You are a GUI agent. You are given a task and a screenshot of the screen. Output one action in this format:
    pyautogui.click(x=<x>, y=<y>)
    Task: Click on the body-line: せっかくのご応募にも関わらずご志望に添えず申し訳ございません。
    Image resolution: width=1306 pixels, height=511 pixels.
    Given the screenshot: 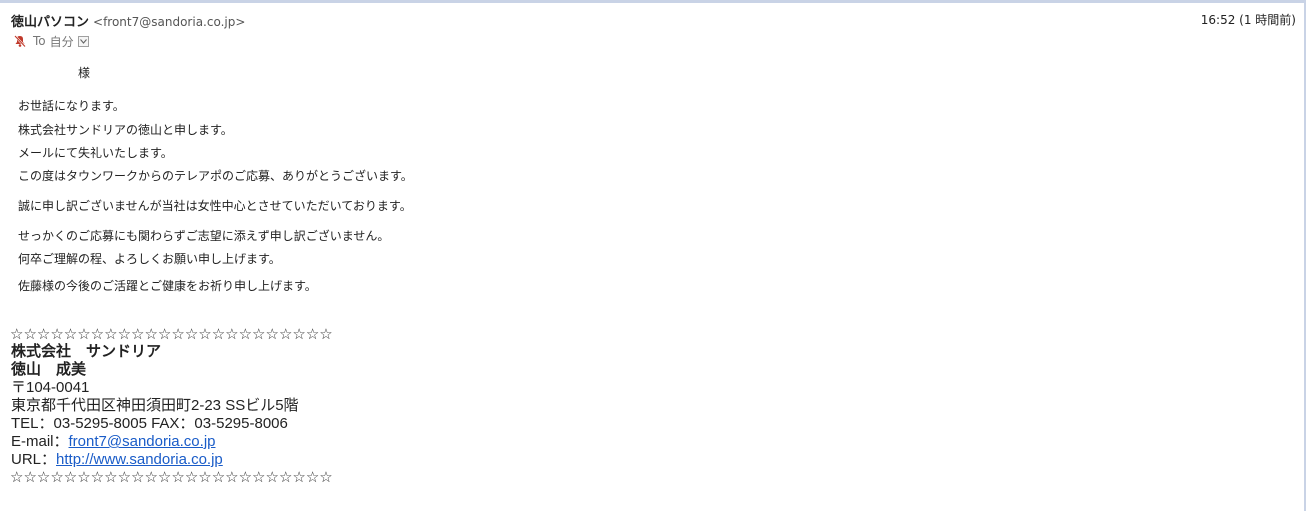 What is the action you would take?
    pyautogui.click(x=204, y=236)
    